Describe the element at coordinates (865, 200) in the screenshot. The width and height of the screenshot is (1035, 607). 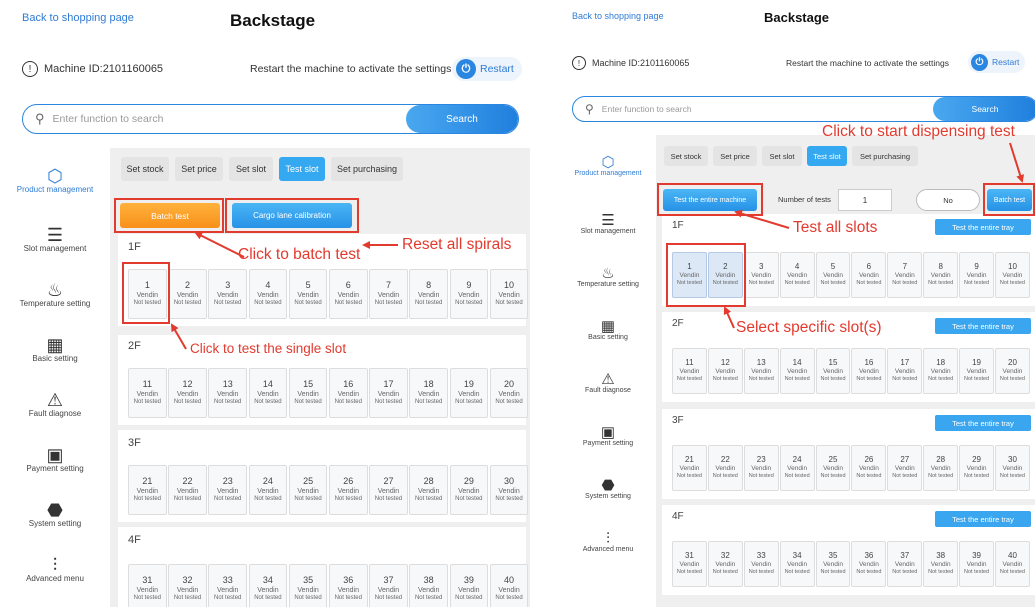
I see `number-of-tests-input: 1` at that location.